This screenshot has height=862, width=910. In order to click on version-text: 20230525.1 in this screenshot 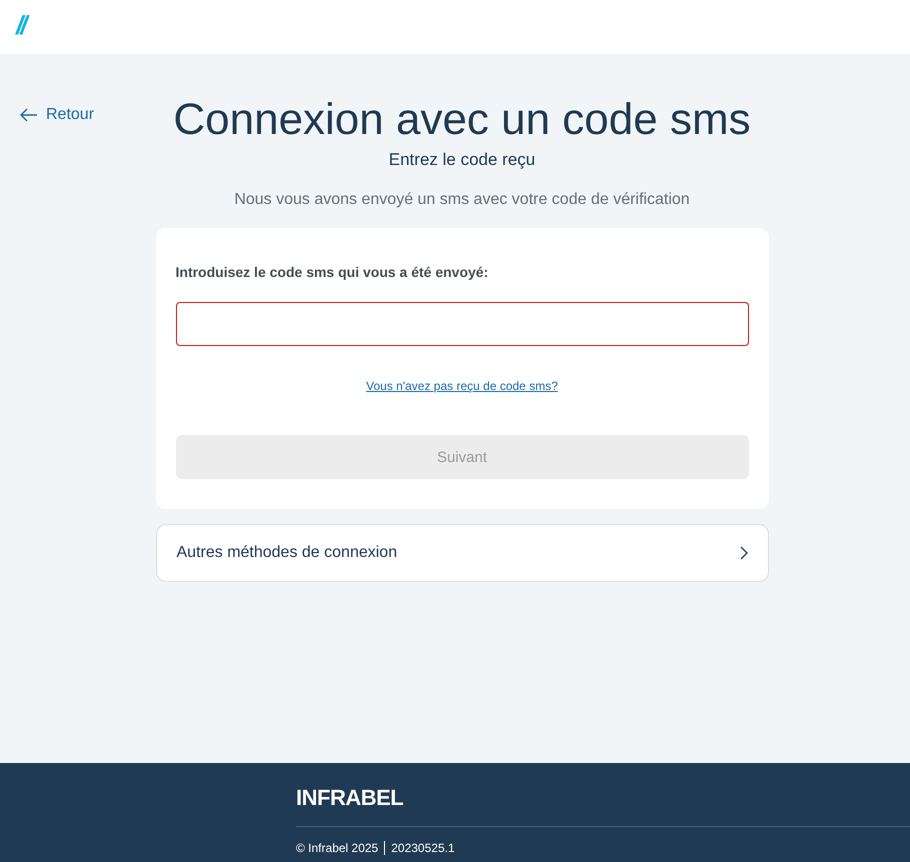, I will do `click(423, 848)`.